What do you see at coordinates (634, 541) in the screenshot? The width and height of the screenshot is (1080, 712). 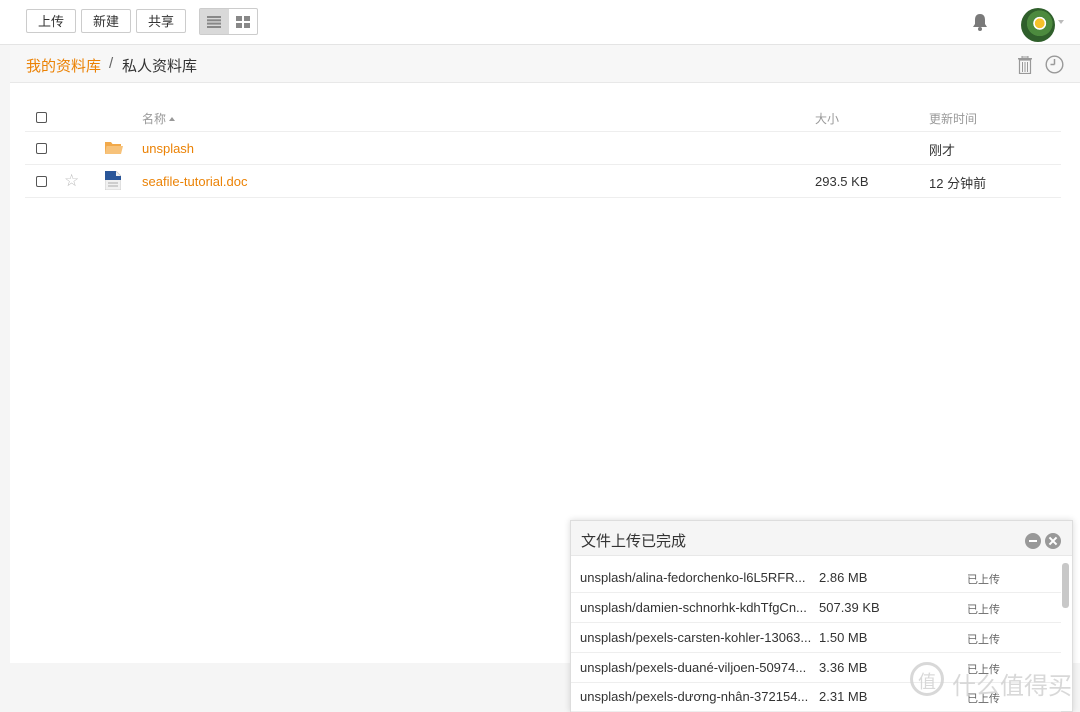 I see `upload-panel-title: 文件上传已完成` at bounding box center [634, 541].